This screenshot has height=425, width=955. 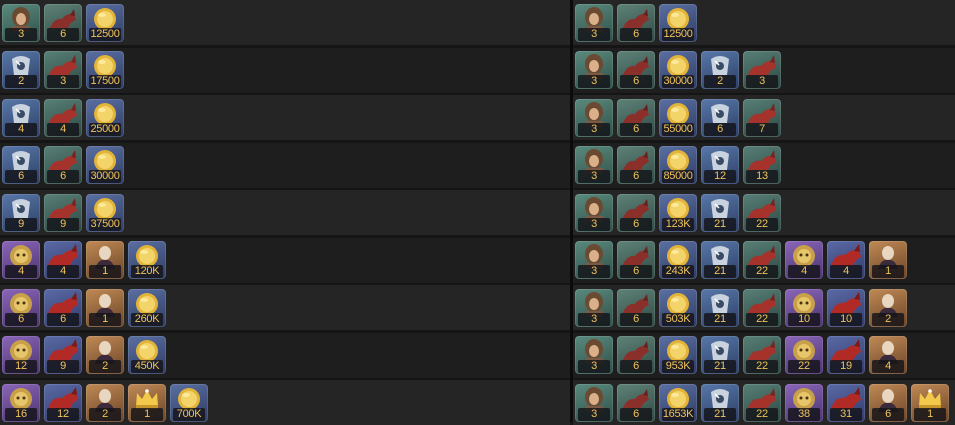 I want to click on crimson-mount-icon: 10, so click(x=846, y=307).